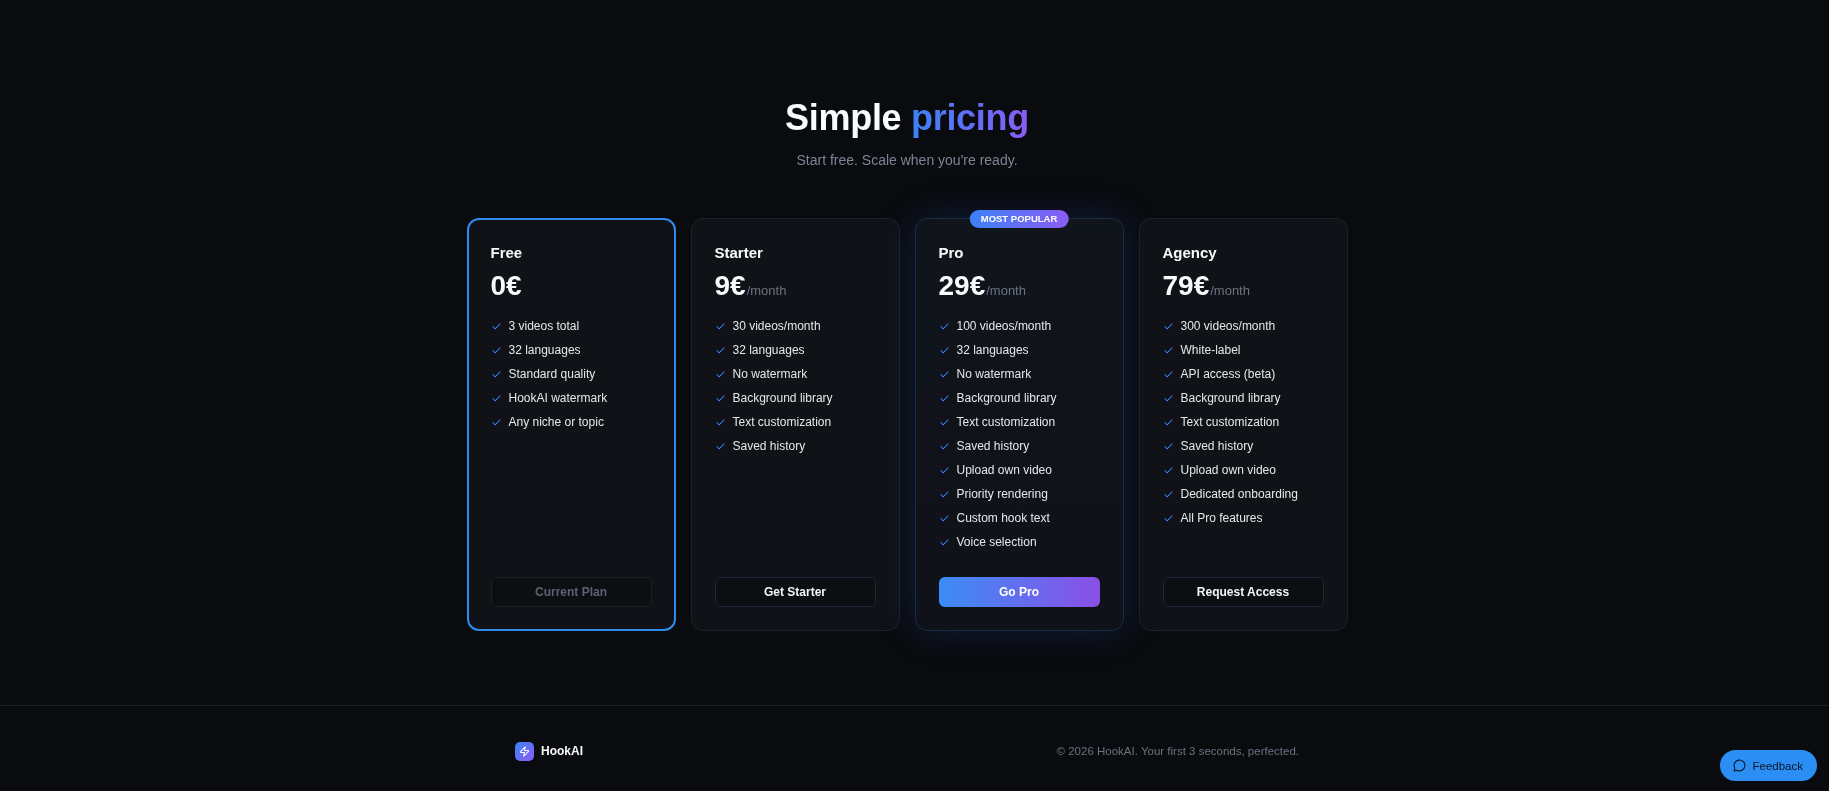  I want to click on feature-text: Standard quality, so click(552, 374).